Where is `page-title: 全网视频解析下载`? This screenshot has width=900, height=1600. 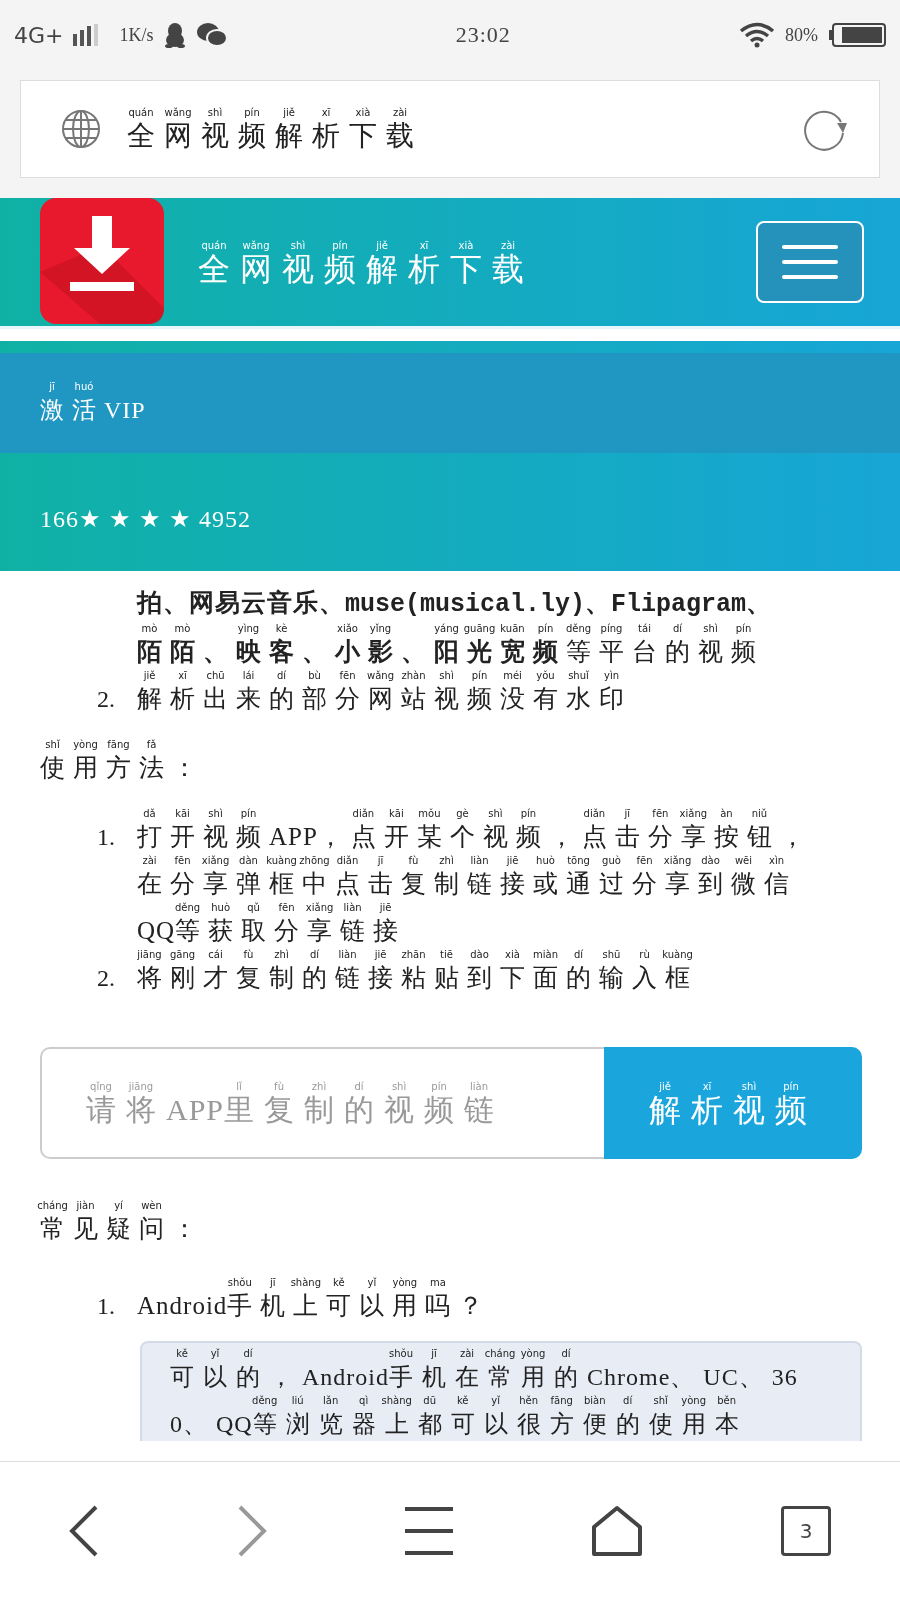
page-title: 全网视频解析下载 is located at coordinates (275, 135).